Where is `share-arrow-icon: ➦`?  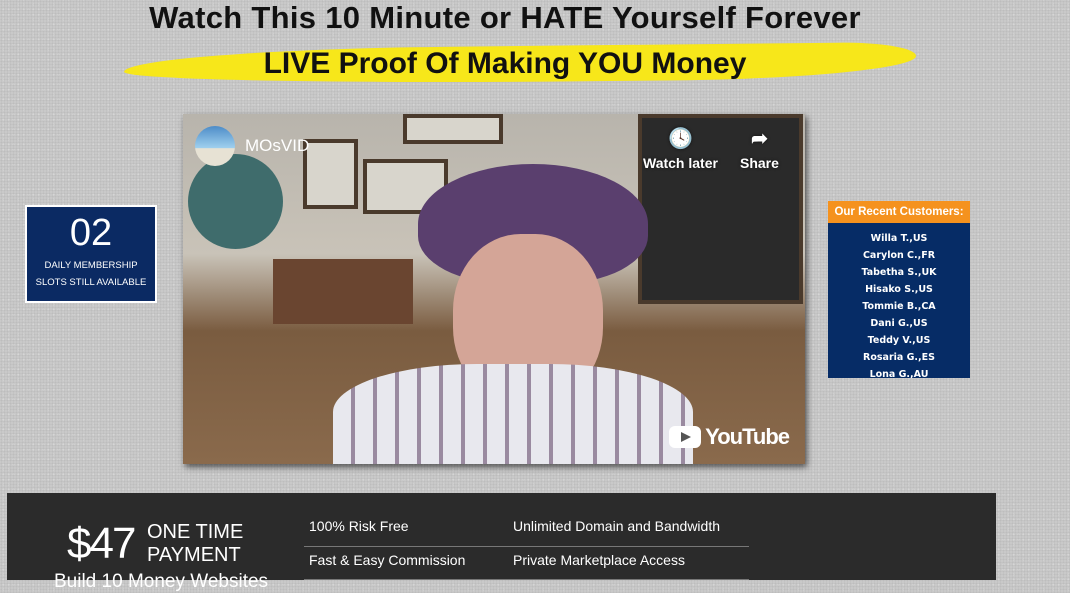
share-arrow-icon: ➦ is located at coordinates (759, 139).